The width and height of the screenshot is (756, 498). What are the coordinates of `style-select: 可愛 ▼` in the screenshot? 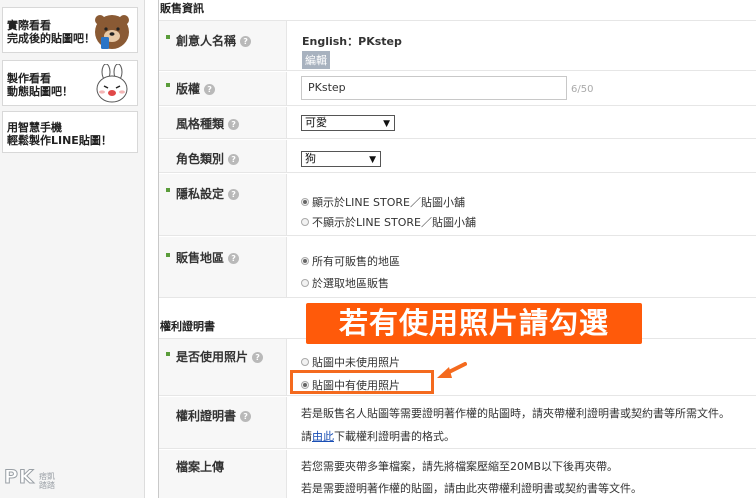 It's located at (348, 123).